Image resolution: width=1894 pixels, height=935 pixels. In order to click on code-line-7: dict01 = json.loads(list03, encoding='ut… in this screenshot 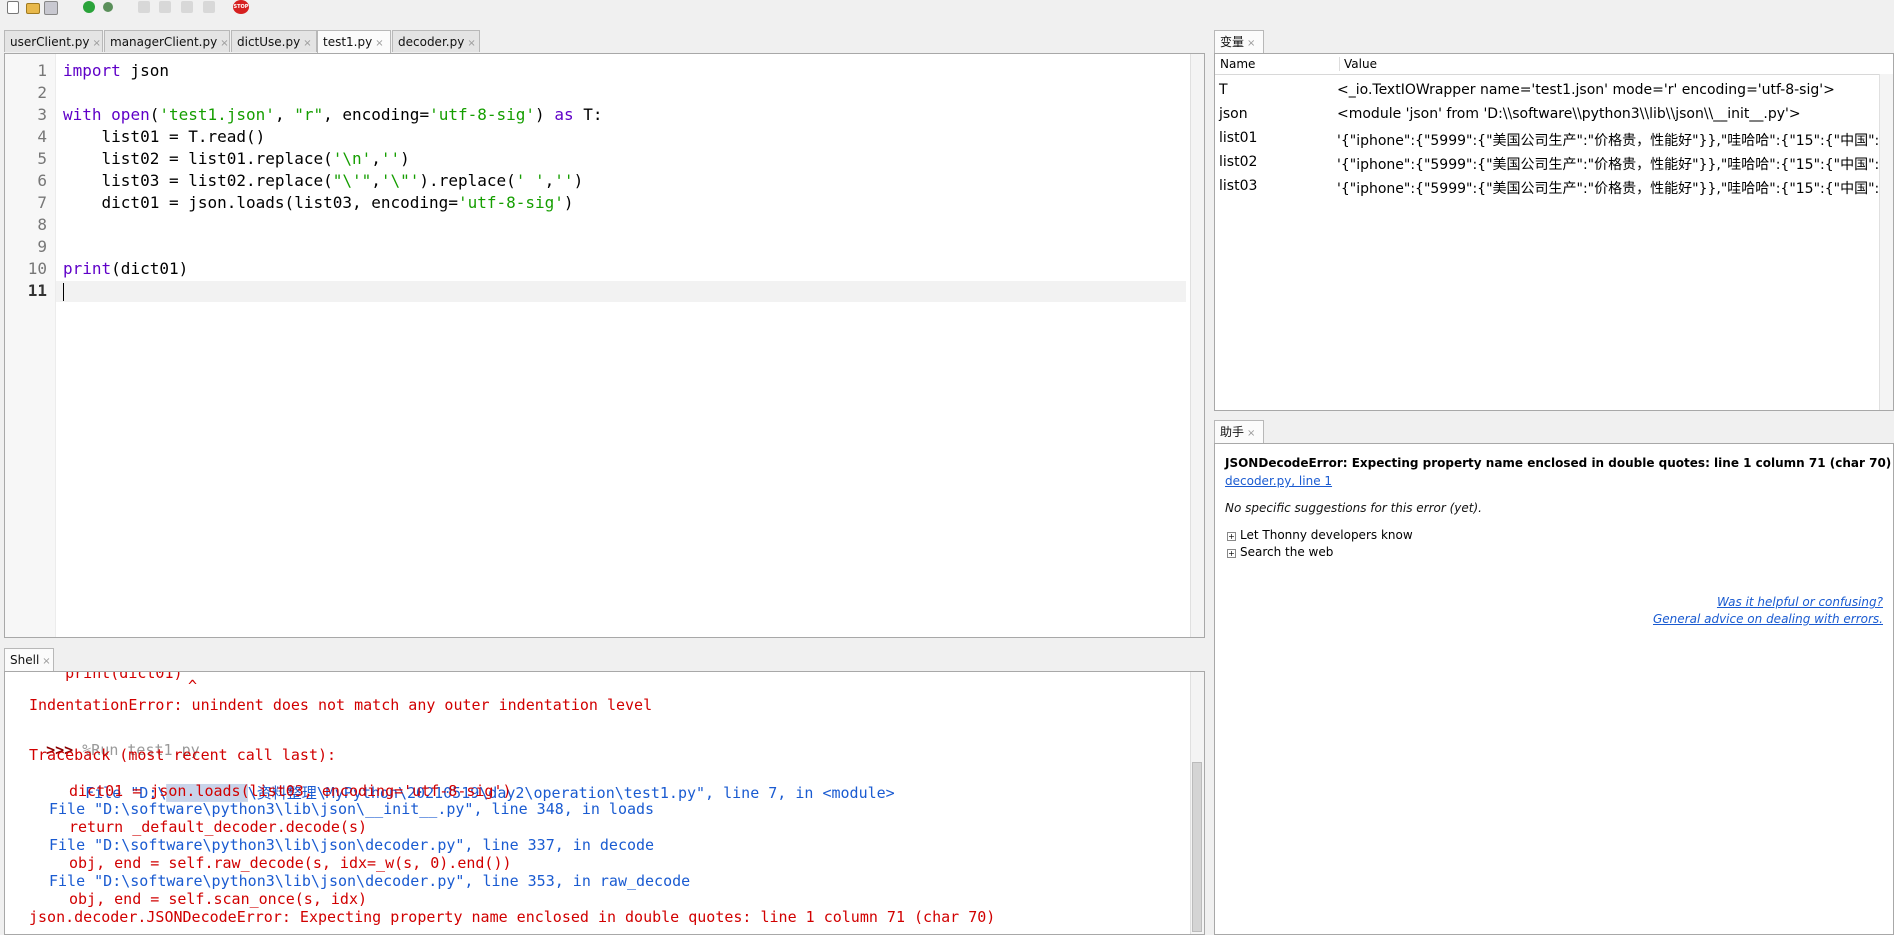, I will do `click(318, 202)`.